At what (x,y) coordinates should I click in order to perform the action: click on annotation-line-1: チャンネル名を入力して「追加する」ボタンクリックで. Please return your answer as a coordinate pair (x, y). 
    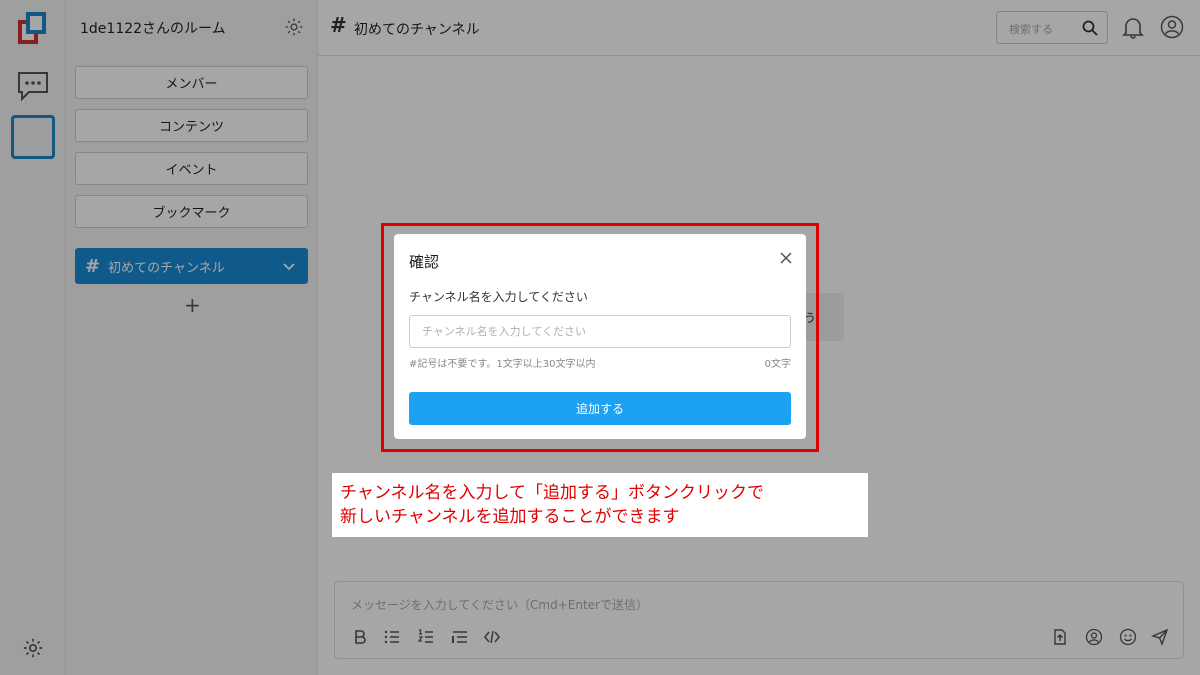
    Looking at the image, I should click on (552, 493).